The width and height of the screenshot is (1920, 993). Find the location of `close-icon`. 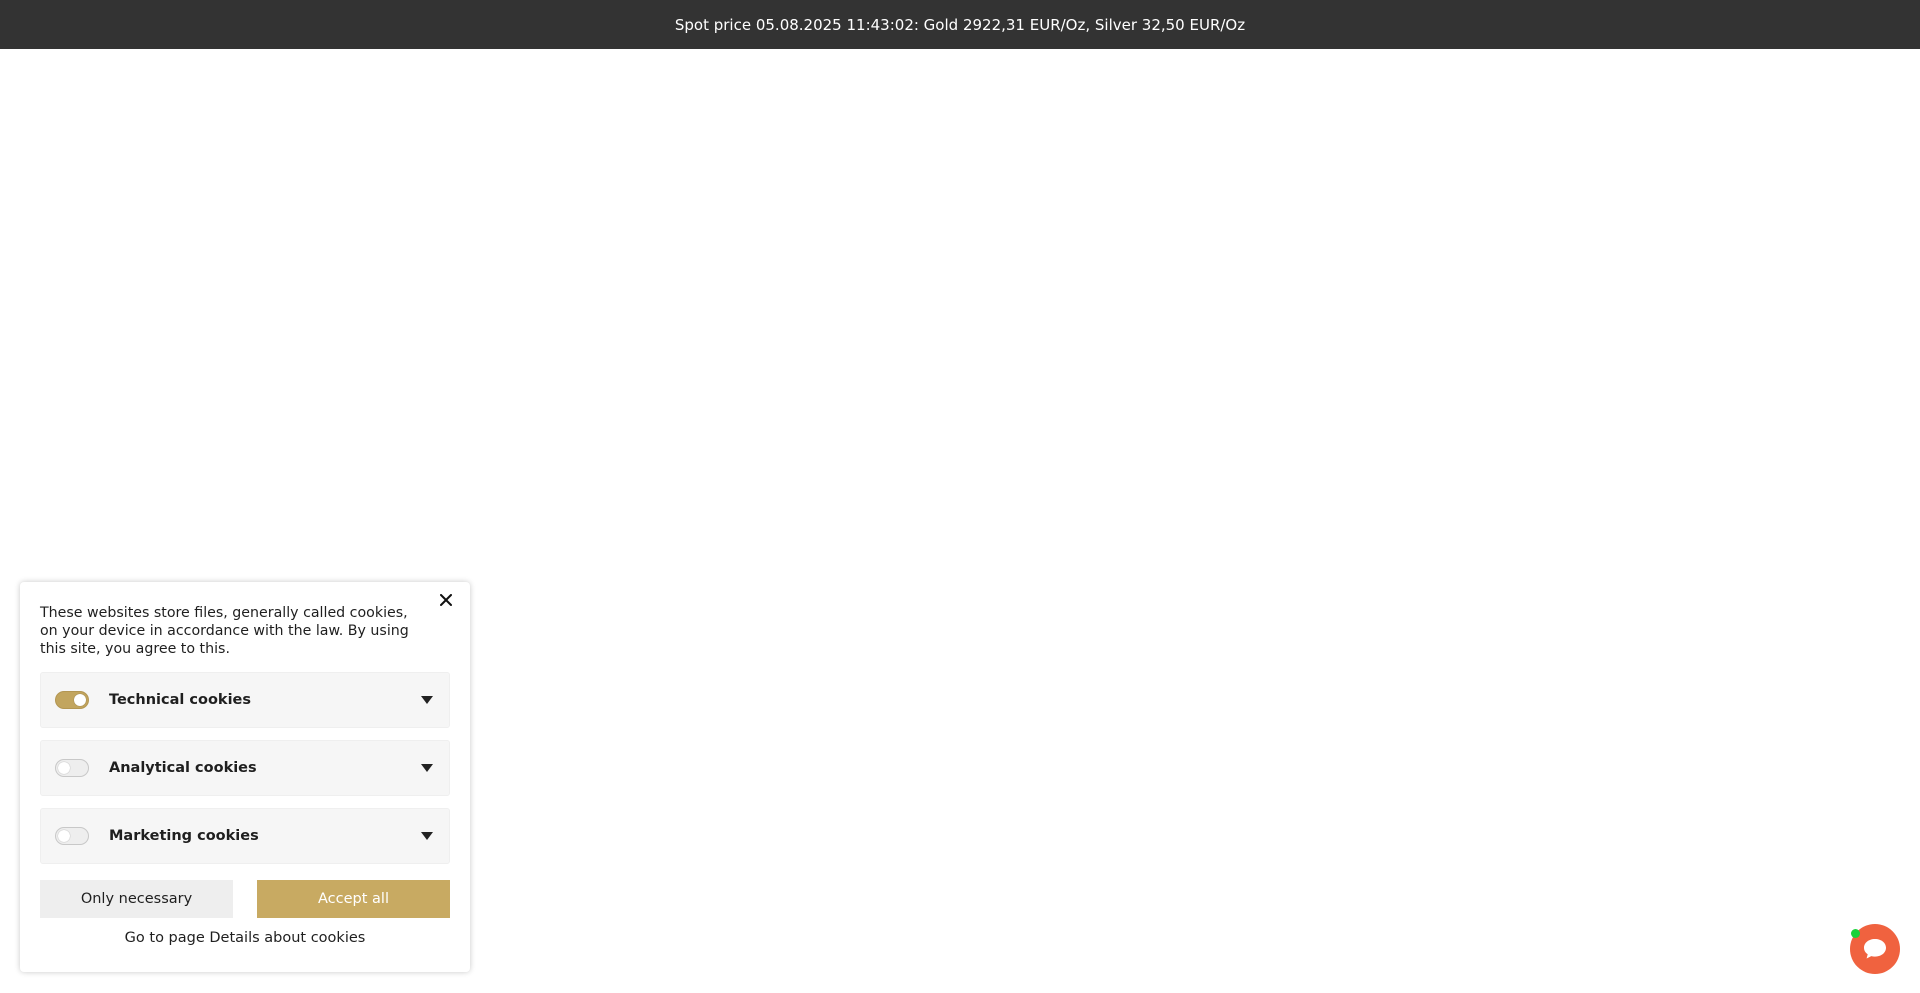

close-icon is located at coordinates (446, 600).